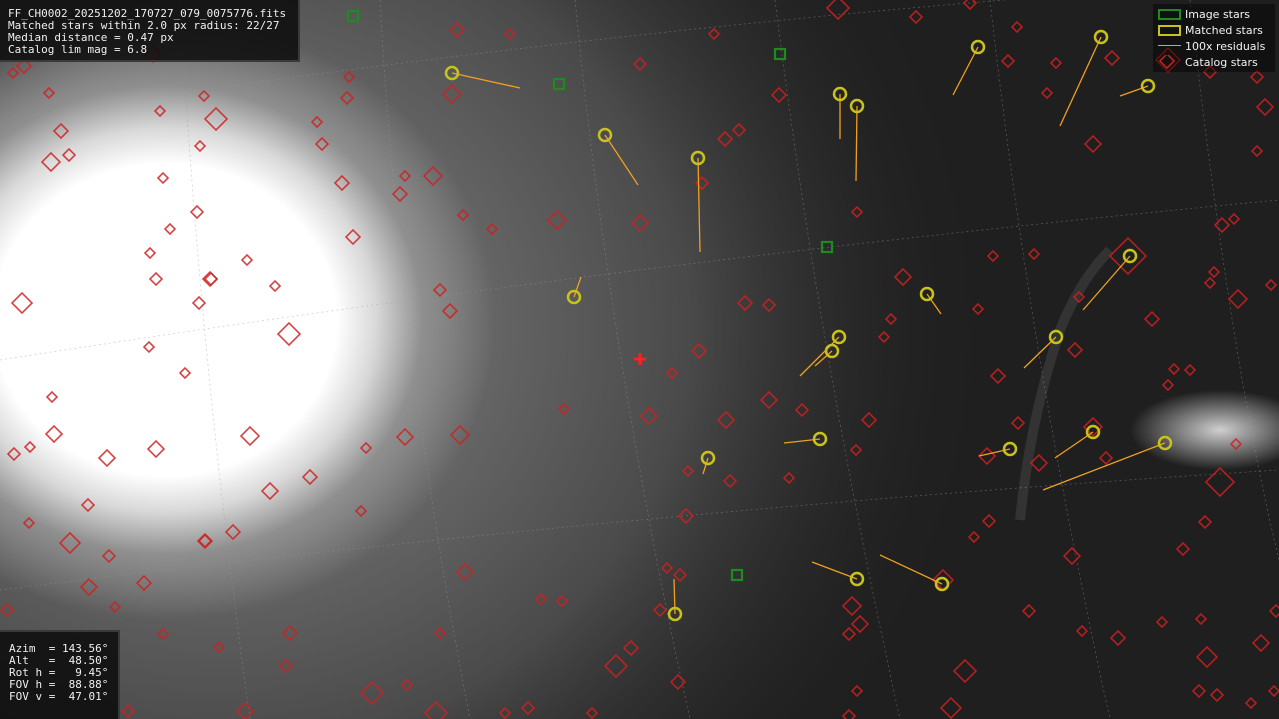  Describe the element at coordinates (59, 696) in the screenshot. I see `fov-vertical-text: FOV v = 47.01°` at that location.